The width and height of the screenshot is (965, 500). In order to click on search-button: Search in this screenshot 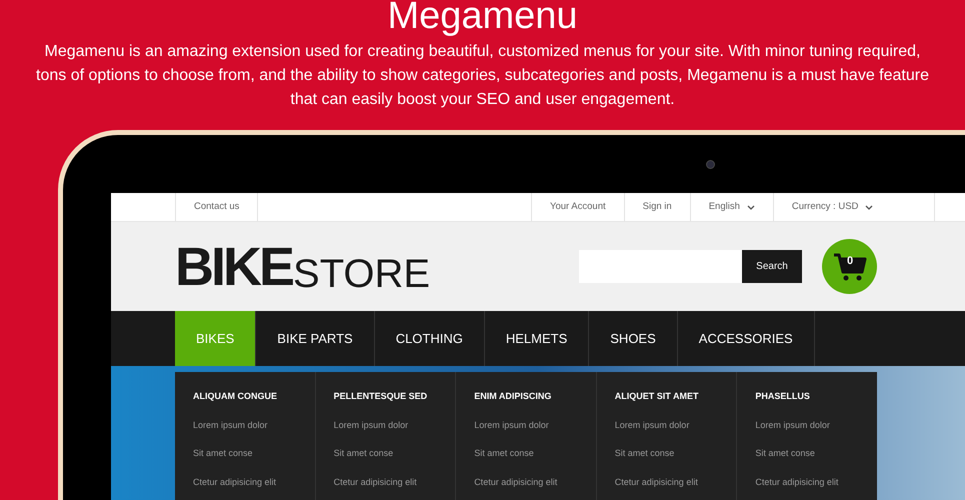, I will do `click(772, 266)`.